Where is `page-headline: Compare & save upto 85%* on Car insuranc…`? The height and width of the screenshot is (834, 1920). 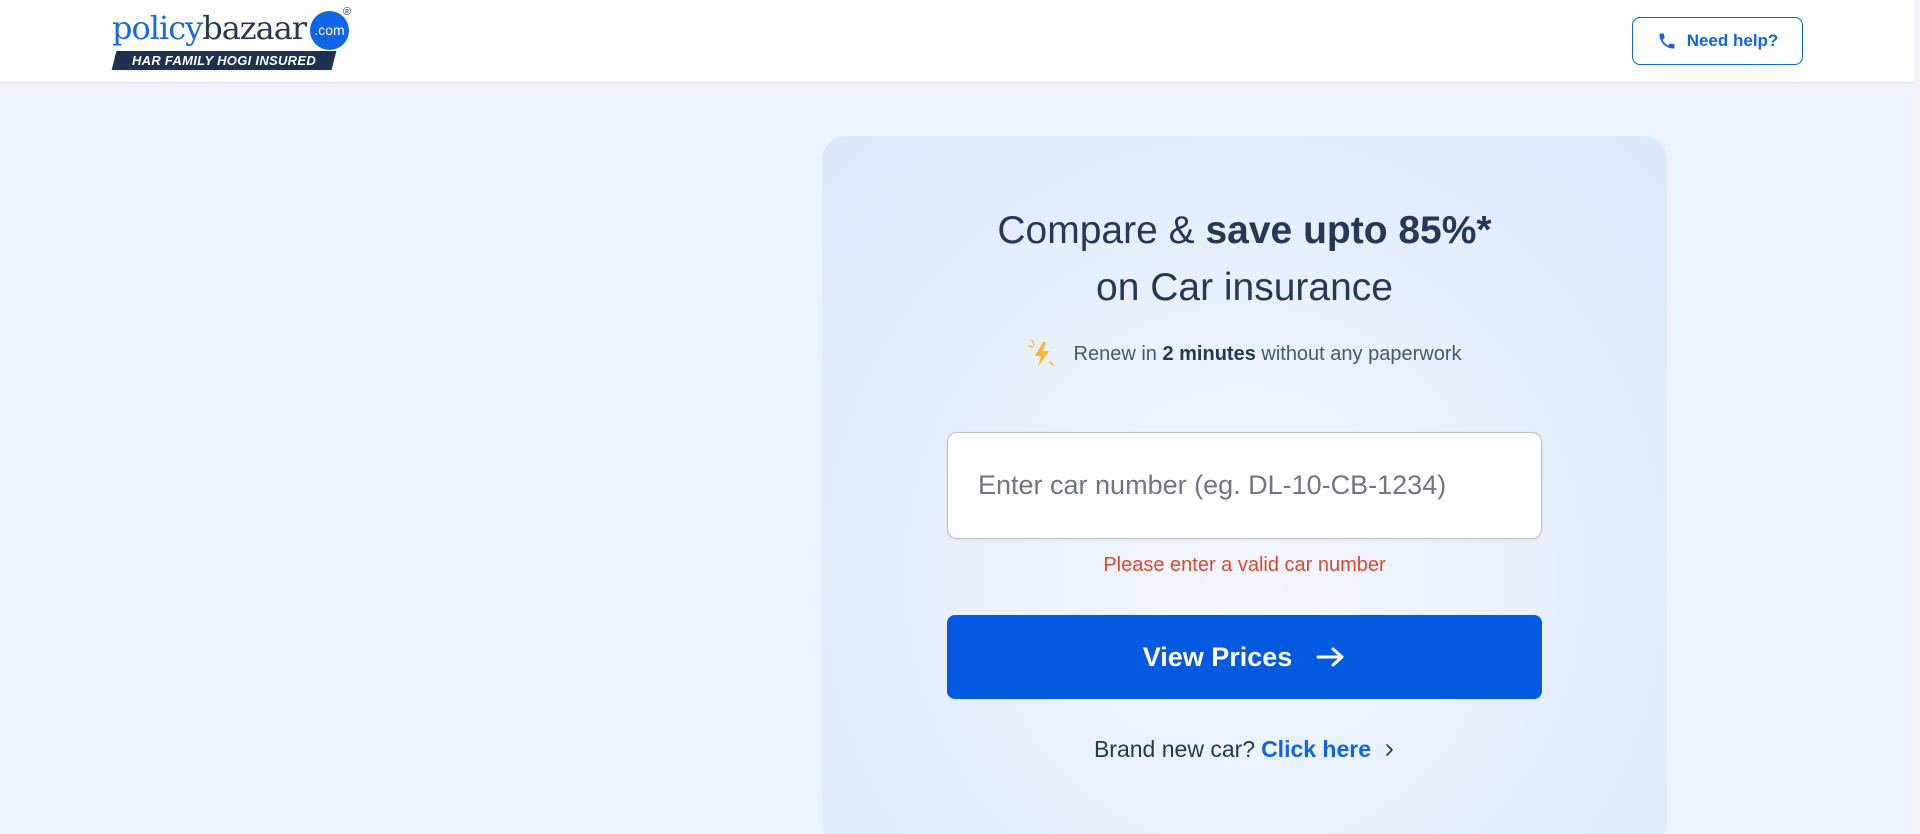 page-headline: Compare & save upto 85%* on Car insuranc… is located at coordinates (1244, 259).